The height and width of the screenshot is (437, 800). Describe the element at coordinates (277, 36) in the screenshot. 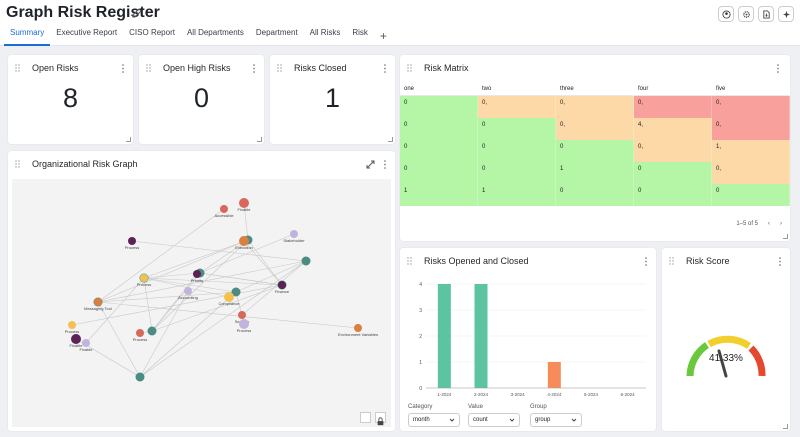

I see `tab-department: Department` at that location.